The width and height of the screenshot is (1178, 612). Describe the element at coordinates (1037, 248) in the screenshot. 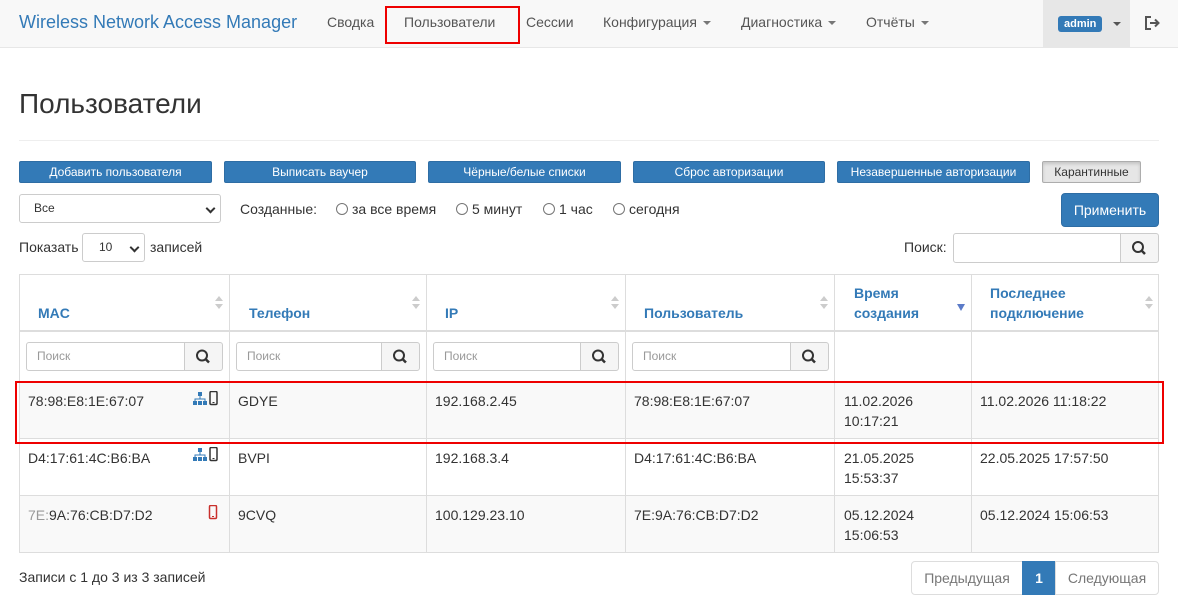

I see `search-input` at that location.